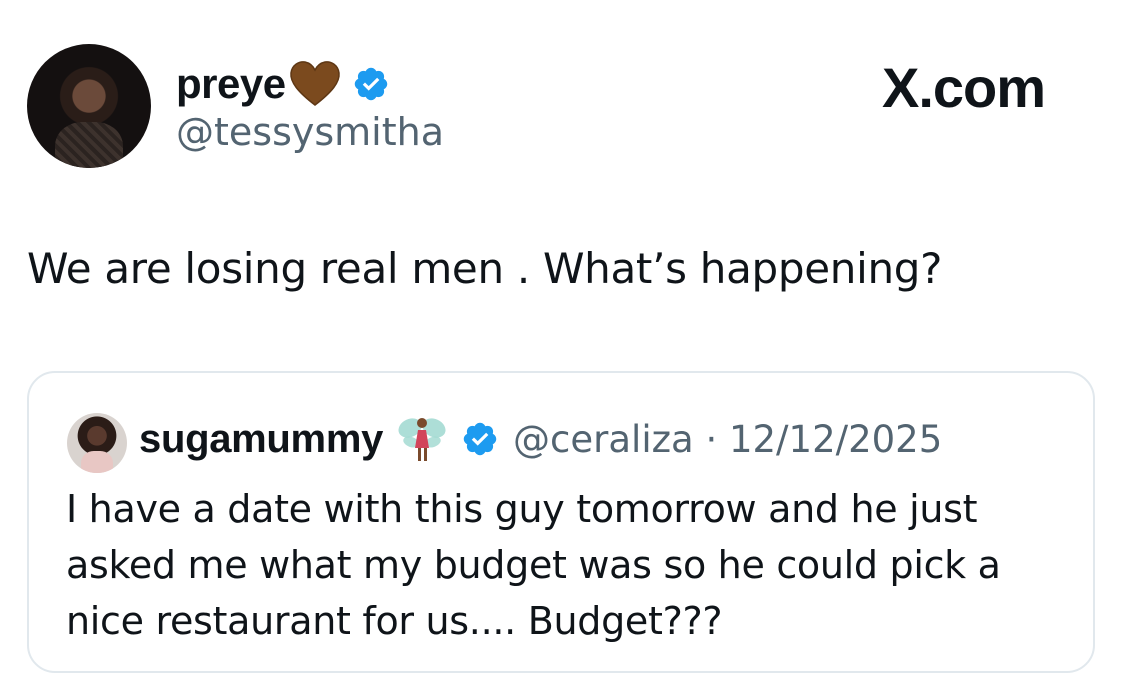 The height and width of the screenshot is (687, 1125). Describe the element at coordinates (422, 439) in the screenshot. I see `fairy-icon` at that location.